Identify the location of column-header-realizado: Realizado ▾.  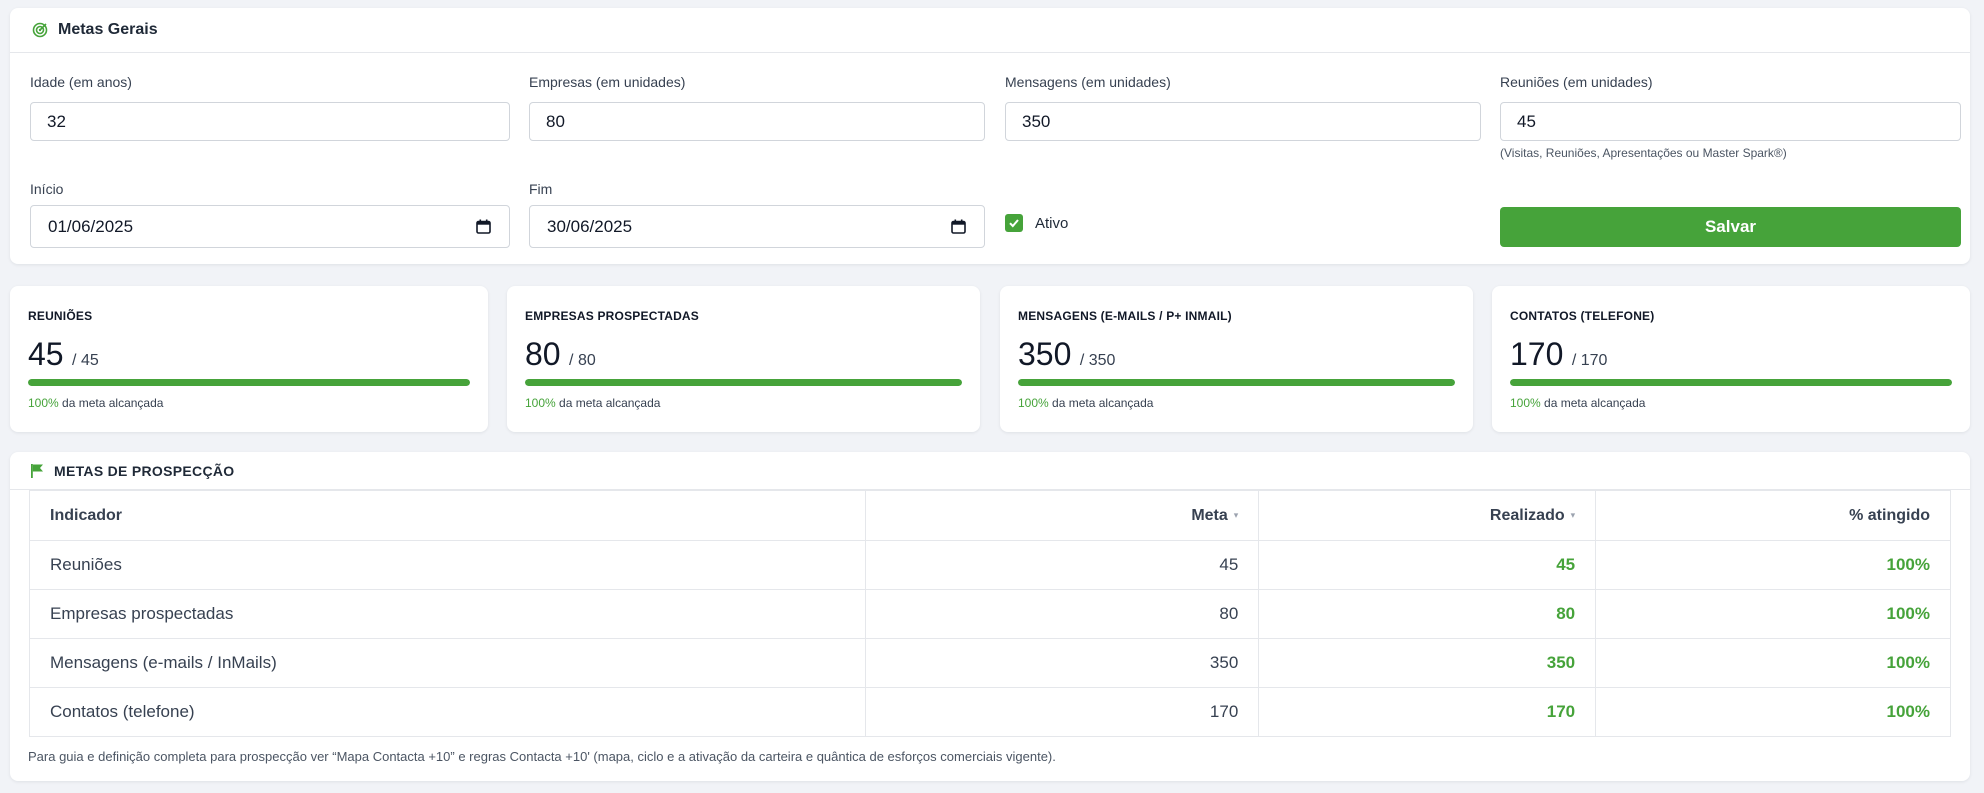
(1427, 515).